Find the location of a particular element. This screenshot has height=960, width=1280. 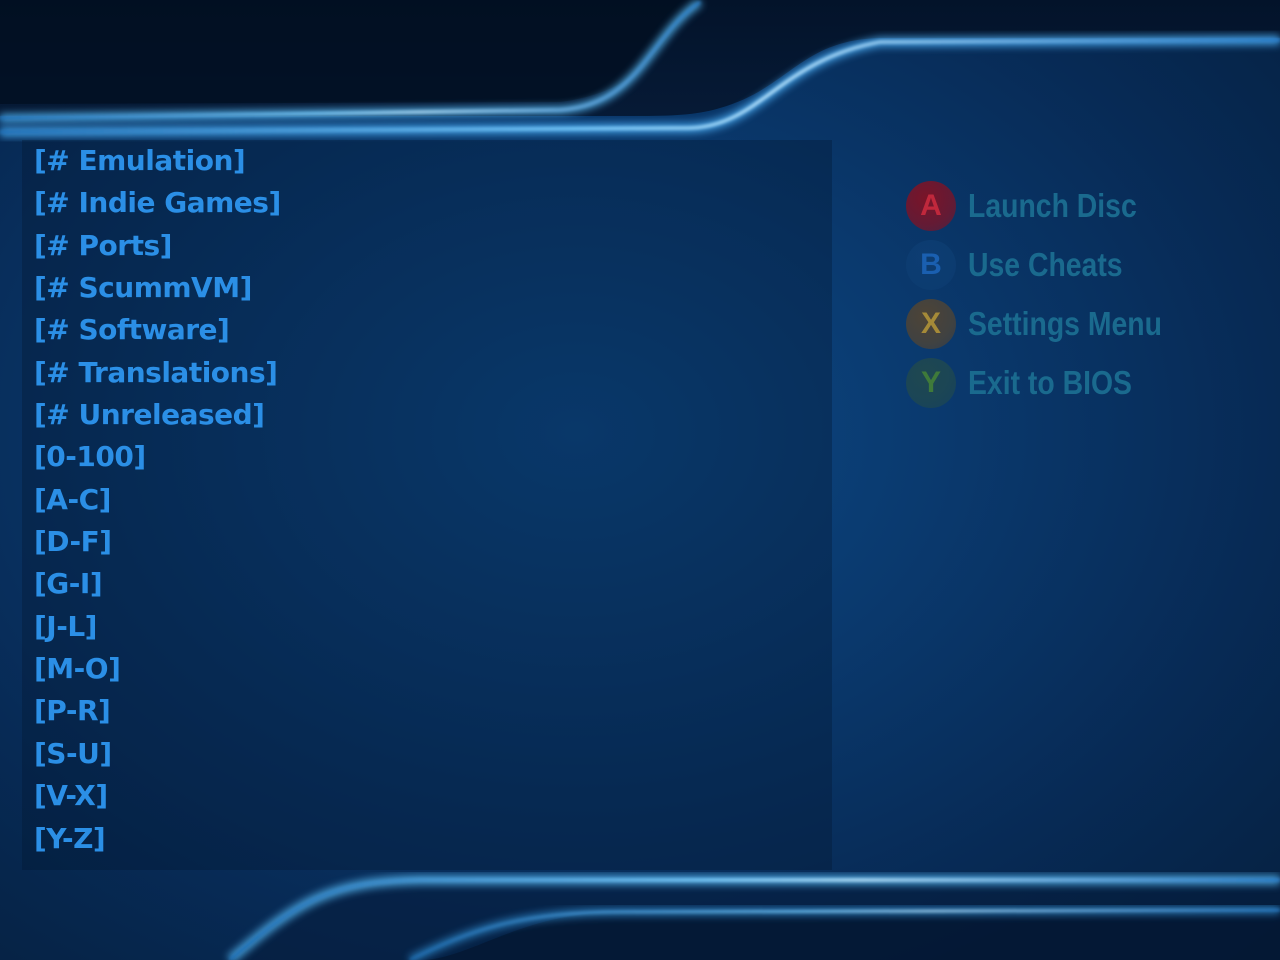

folder-item: [A-C] is located at coordinates (157, 500).